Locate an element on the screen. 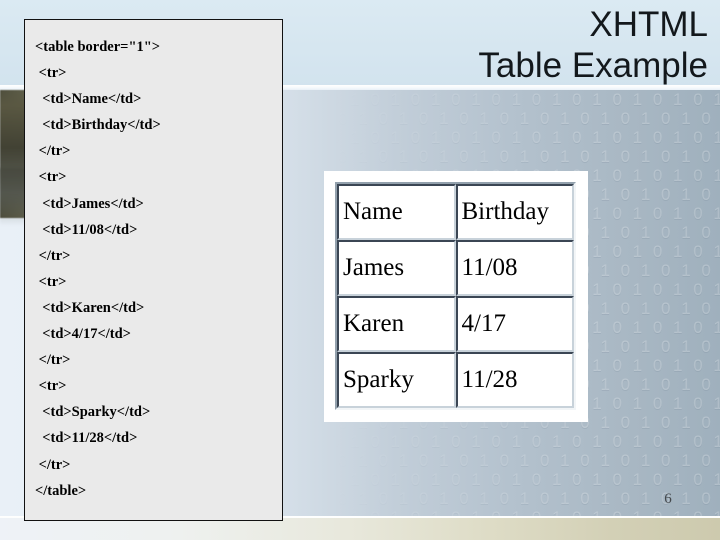 The image size is (720, 540). code-line: <td>4/17</td> is located at coordinates (83, 334).